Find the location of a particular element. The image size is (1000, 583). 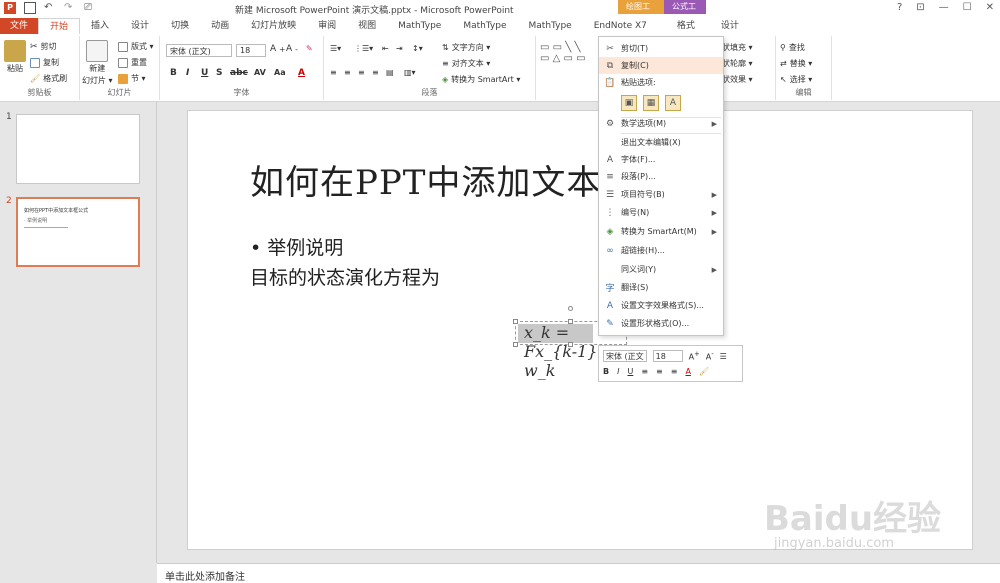

section-button: 节 ▾ is located at coordinates (132, 78).